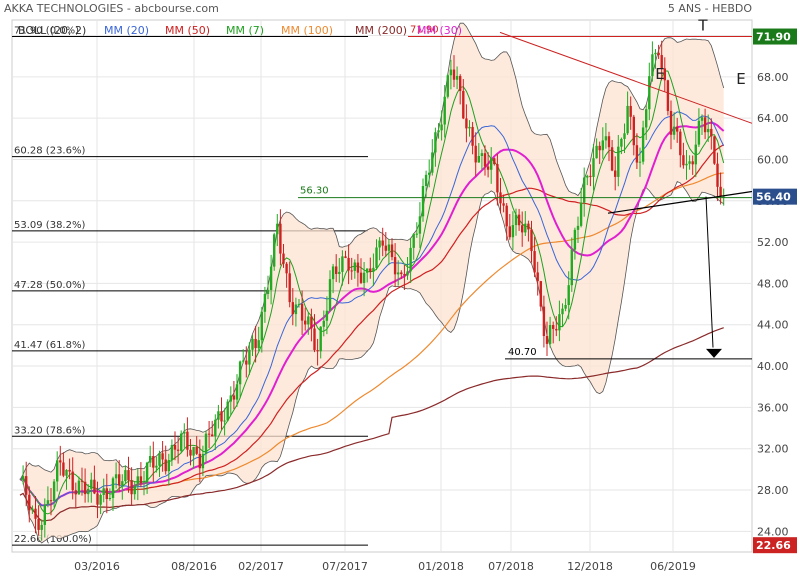 The width and height of the screenshot is (800, 580). Describe the element at coordinates (773, 449) in the screenshot. I see `y-tick-label: 32.00` at that location.